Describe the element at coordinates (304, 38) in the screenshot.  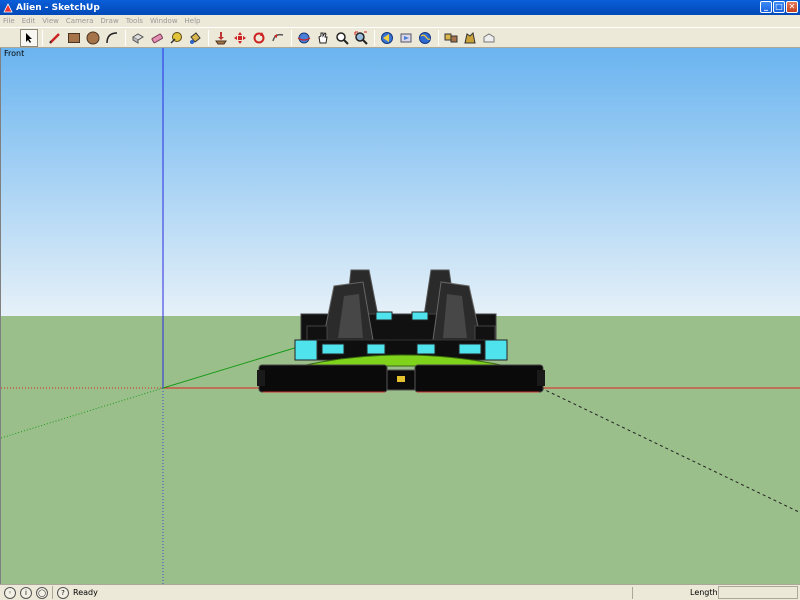
I see `orbit-icon` at that location.